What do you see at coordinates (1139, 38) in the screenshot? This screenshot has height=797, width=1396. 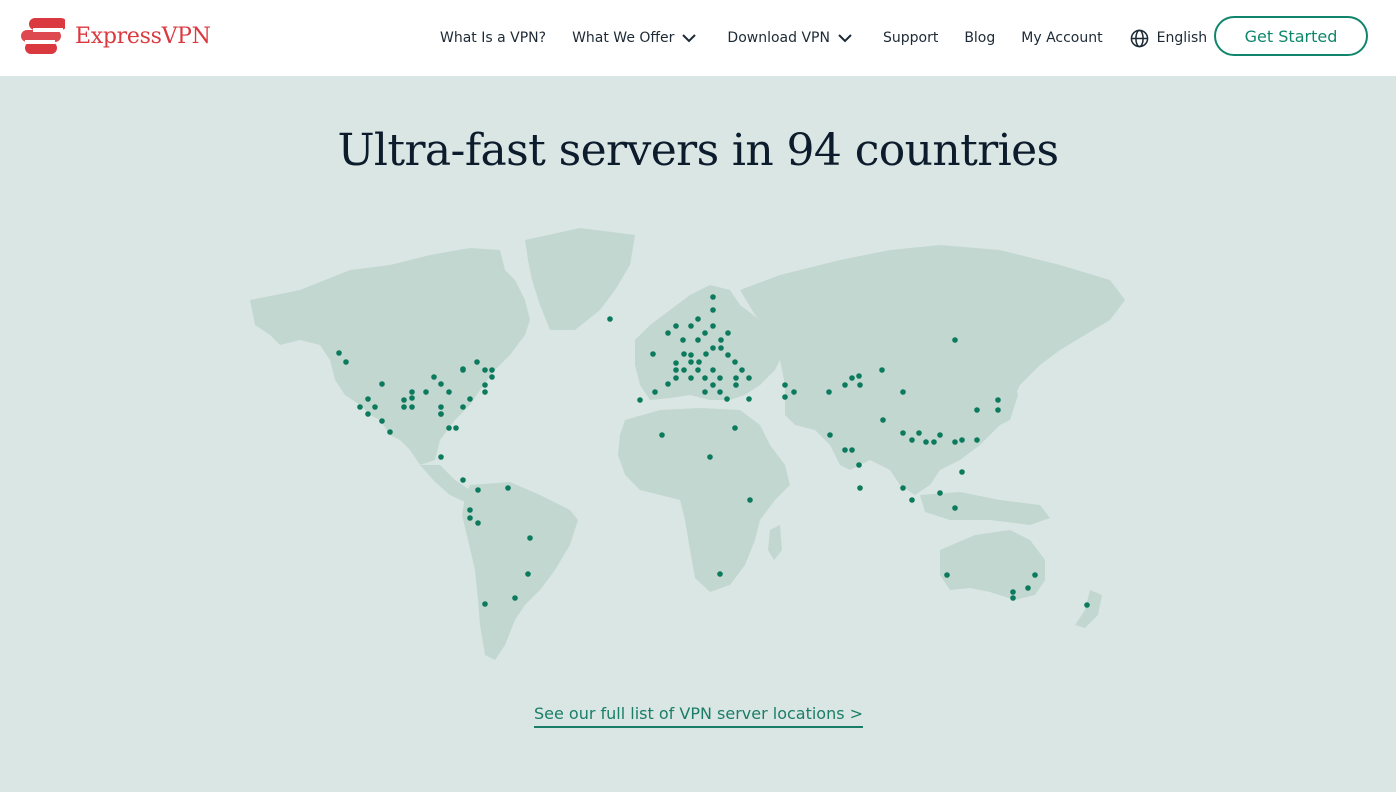 I see `globe-icon` at bounding box center [1139, 38].